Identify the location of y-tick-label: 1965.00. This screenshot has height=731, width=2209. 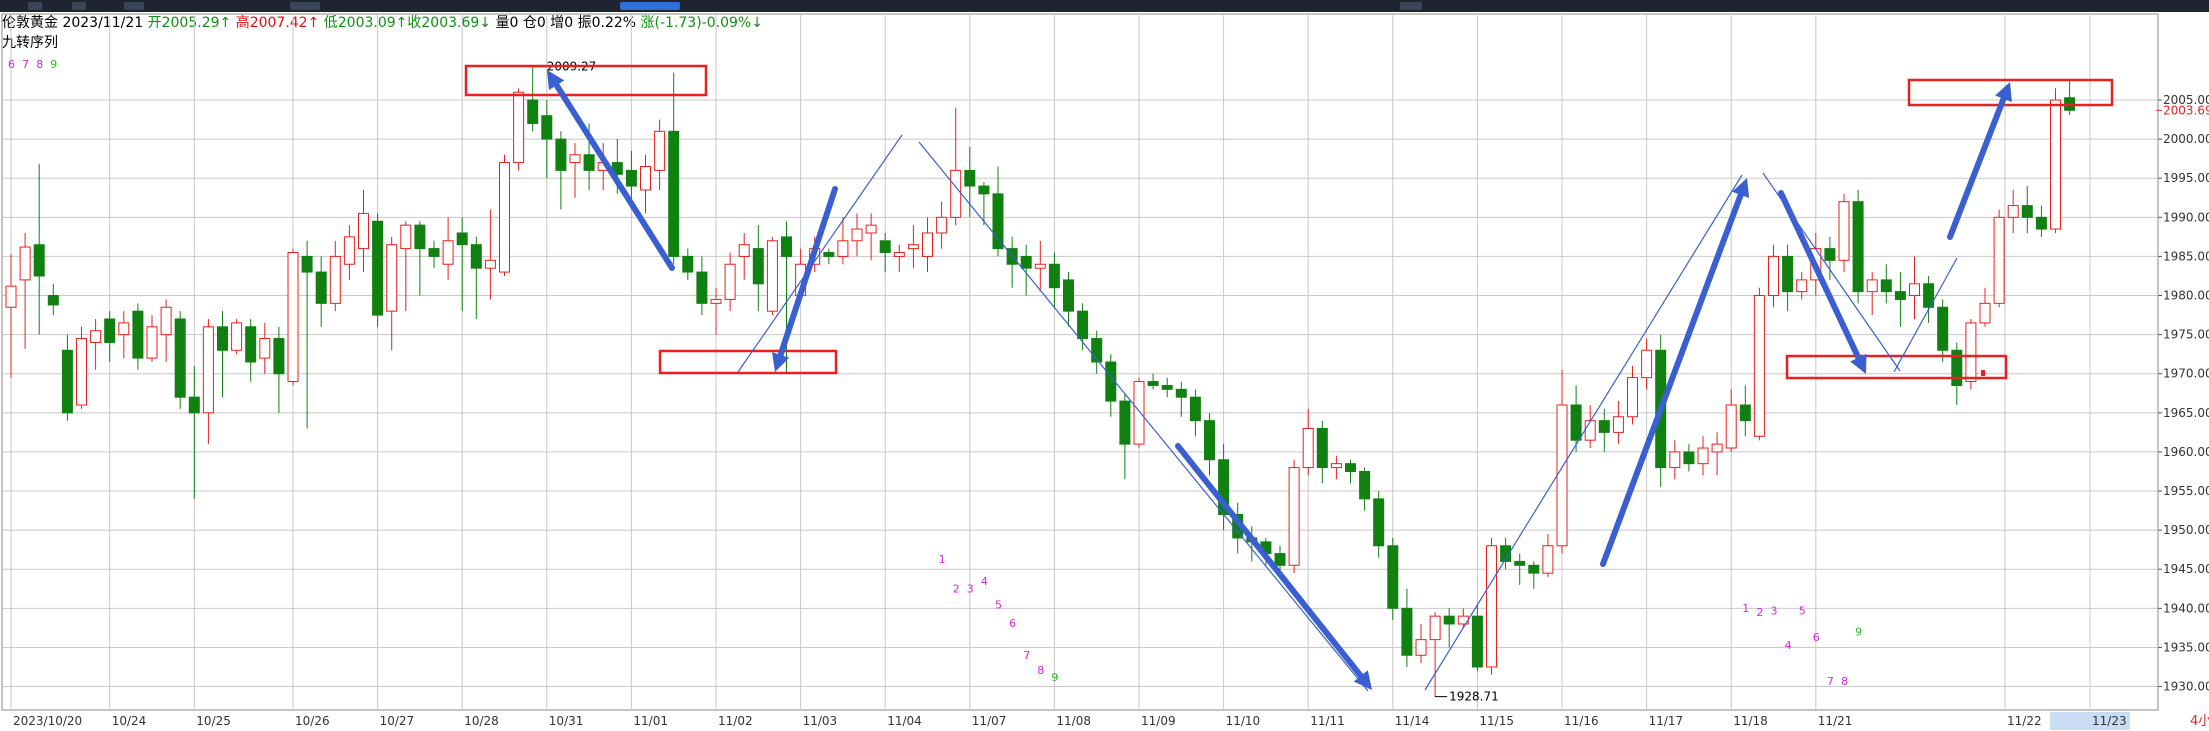
(2186, 413).